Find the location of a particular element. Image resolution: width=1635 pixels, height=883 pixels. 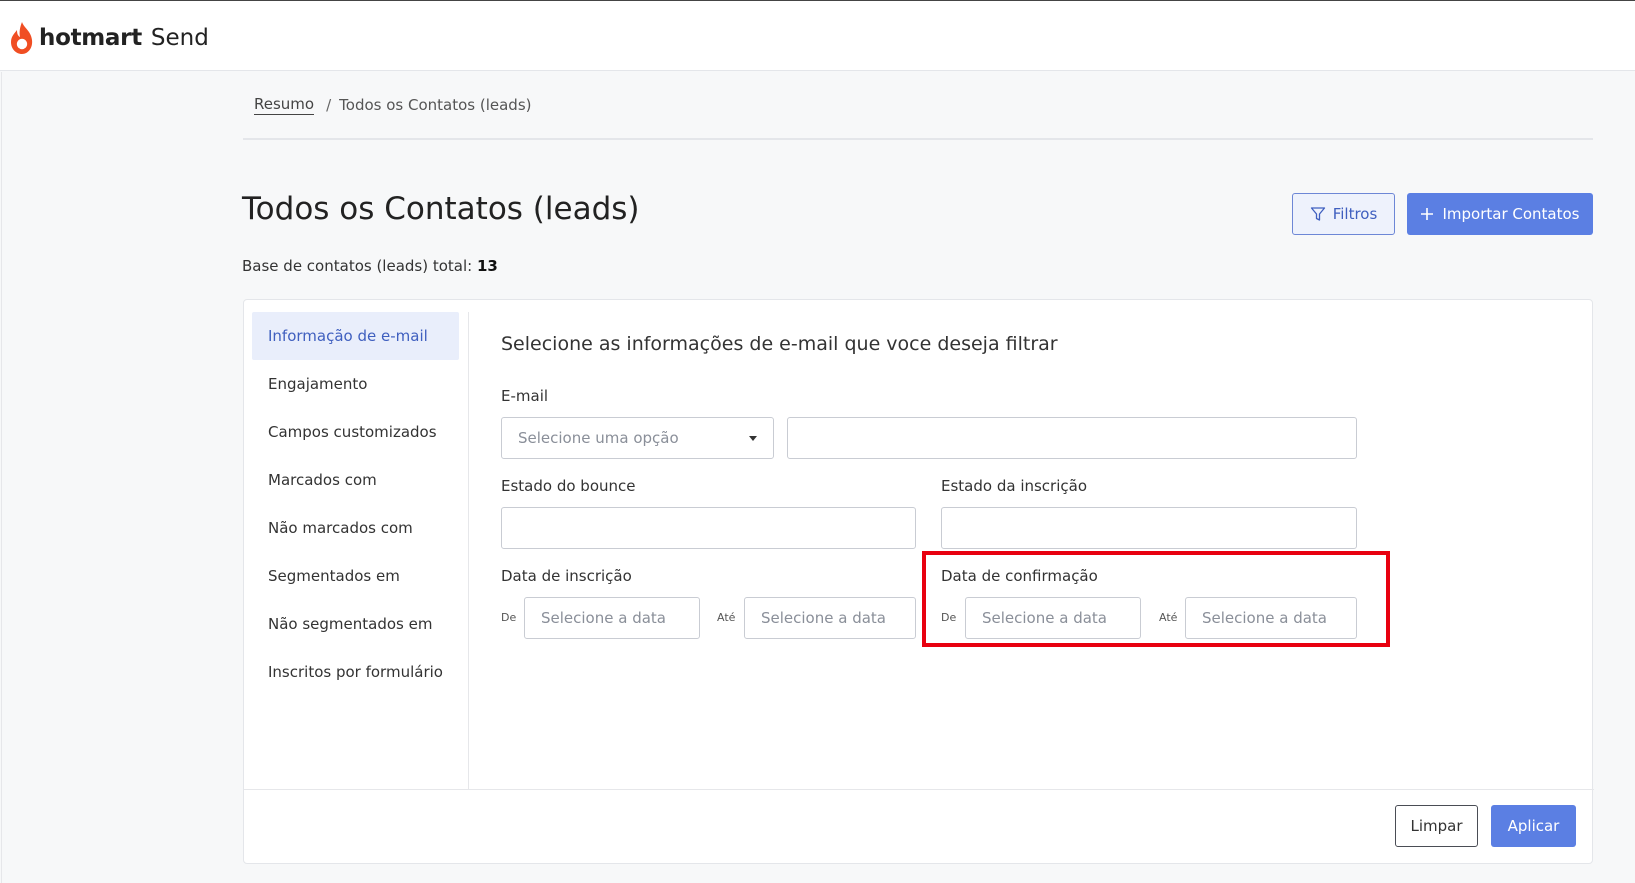

filter-menu-item-not-tagged-with: Não marcados com is located at coordinates (355, 528).